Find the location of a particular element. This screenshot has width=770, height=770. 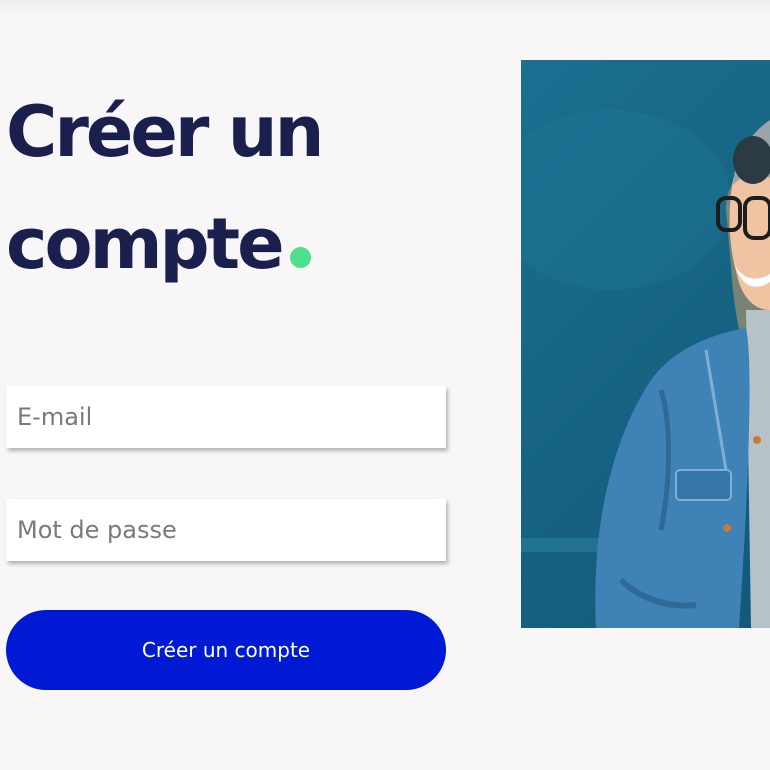

title-line-2: compte is located at coordinates (145, 244).